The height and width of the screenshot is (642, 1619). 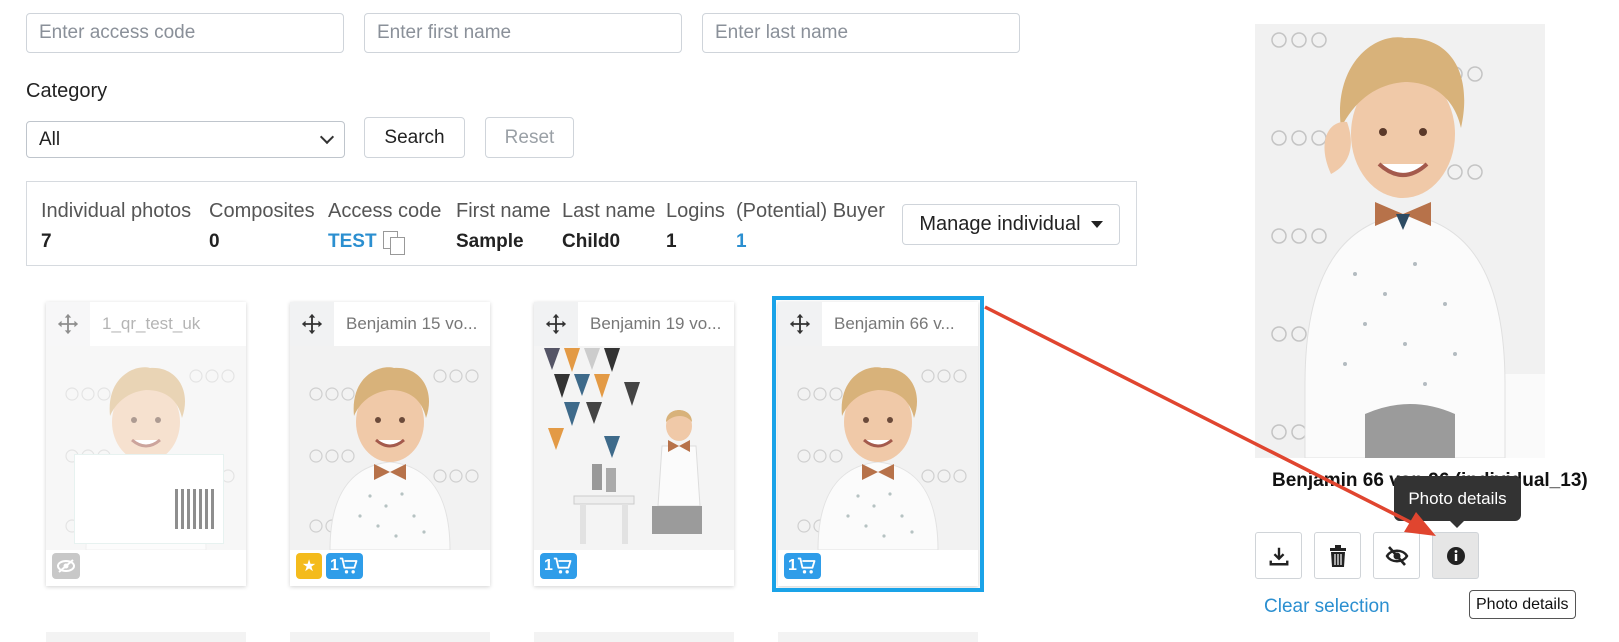 I want to click on access-code-link: TEST, so click(x=352, y=242).